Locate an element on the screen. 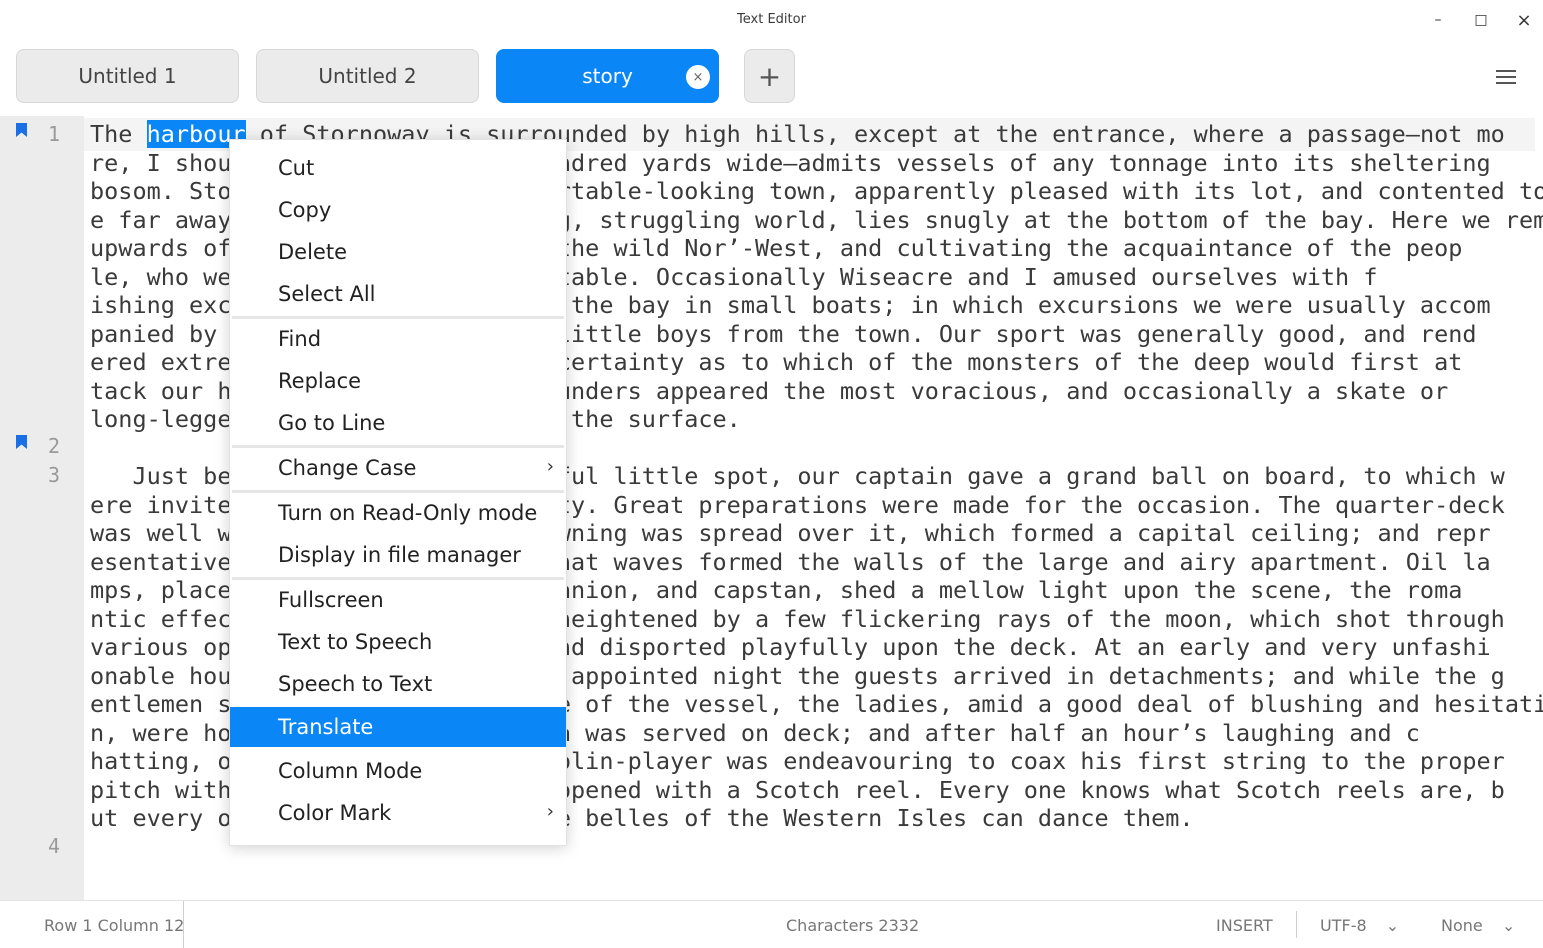 This screenshot has height=948, width=1543. menu-item-delete: Delete is located at coordinates (398, 252).